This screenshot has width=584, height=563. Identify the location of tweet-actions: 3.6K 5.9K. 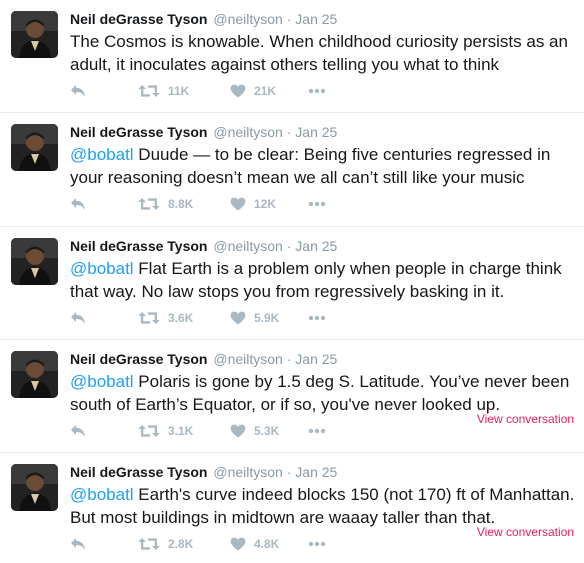
(322, 318).